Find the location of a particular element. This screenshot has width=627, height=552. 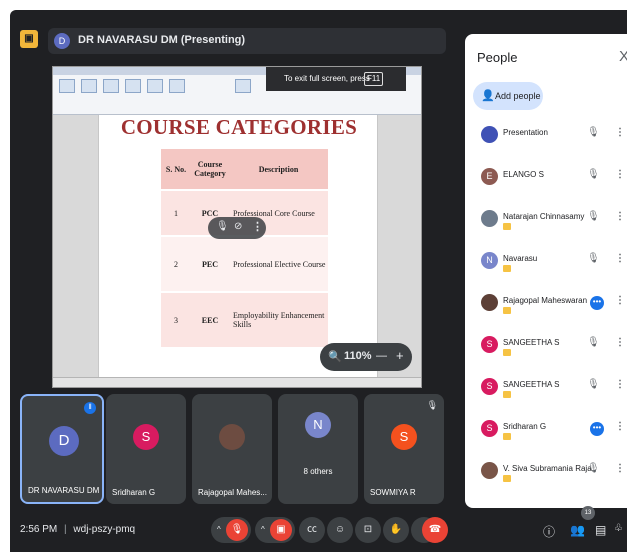

participant-name: Rajagopal Maheswaran is located at coordinates (545, 300).